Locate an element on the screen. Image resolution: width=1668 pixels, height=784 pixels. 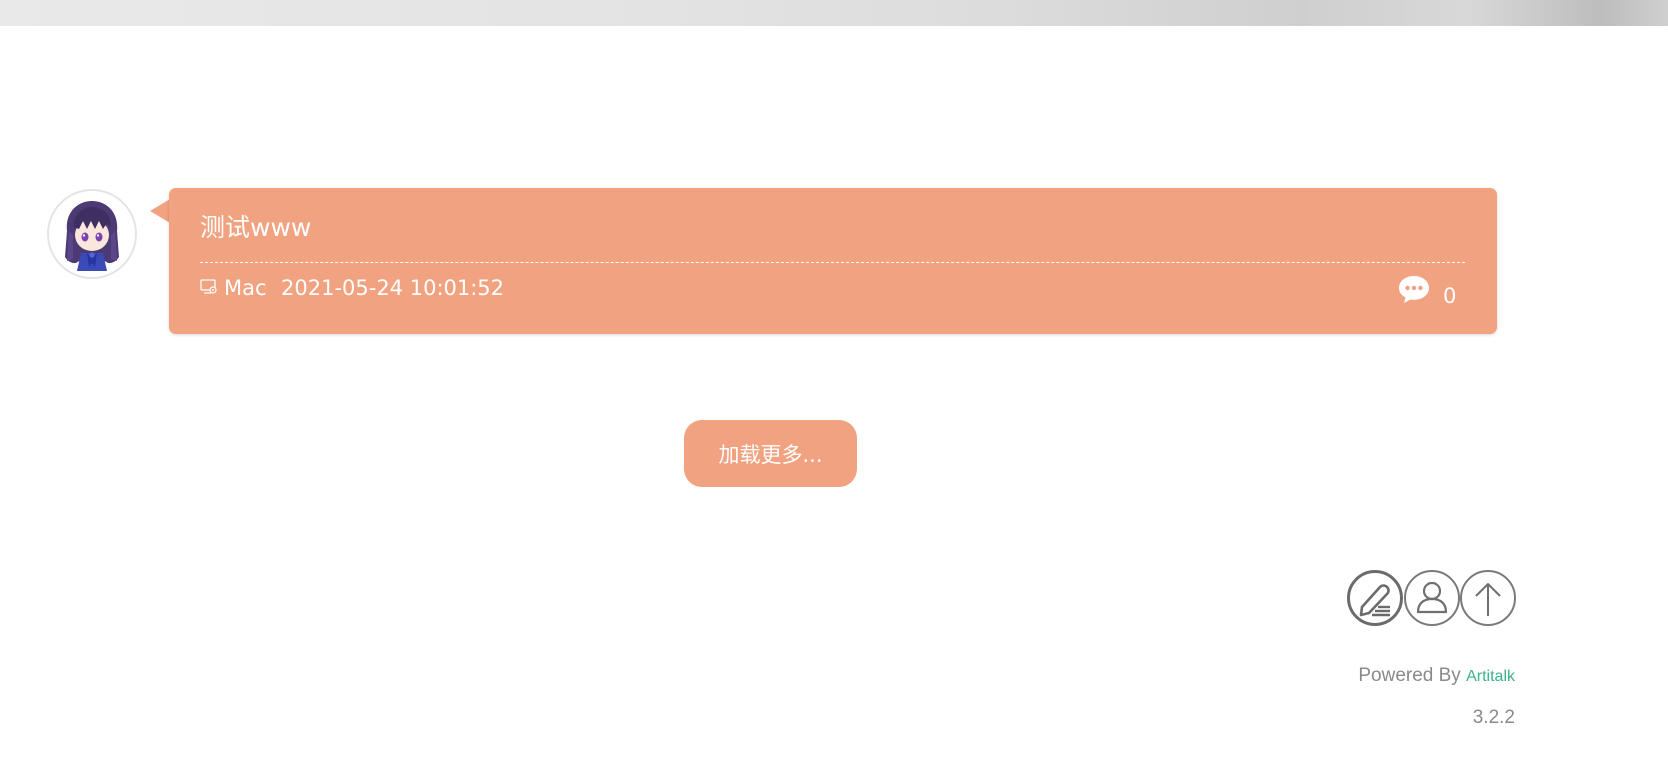
version-label: 3.2.2 is located at coordinates (1493, 717).